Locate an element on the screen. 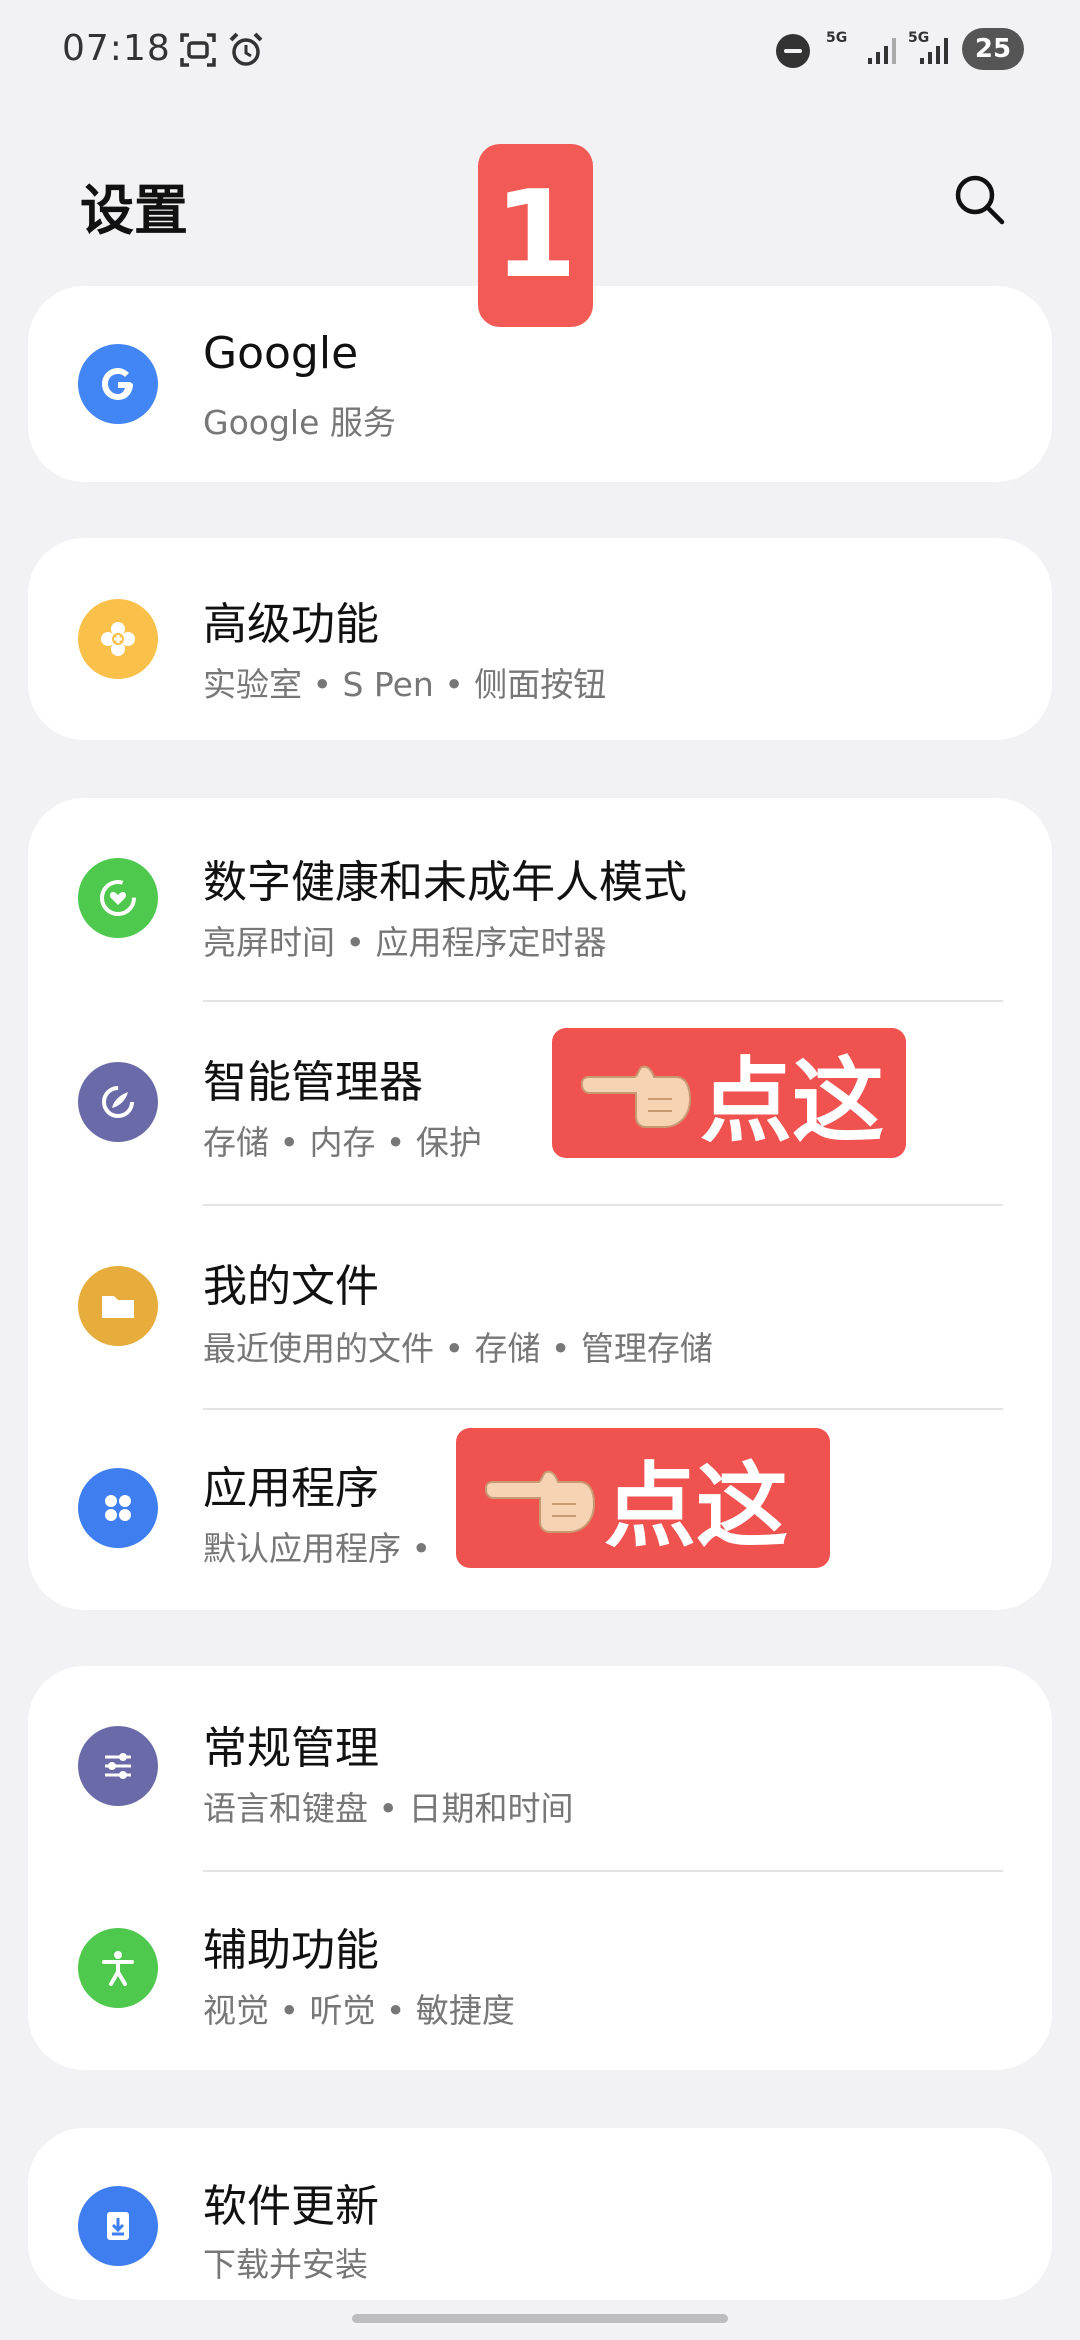 This screenshot has width=1080, height=2340. item-subtitle: 默认应用程序 • is located at coordinates (317, 1548).